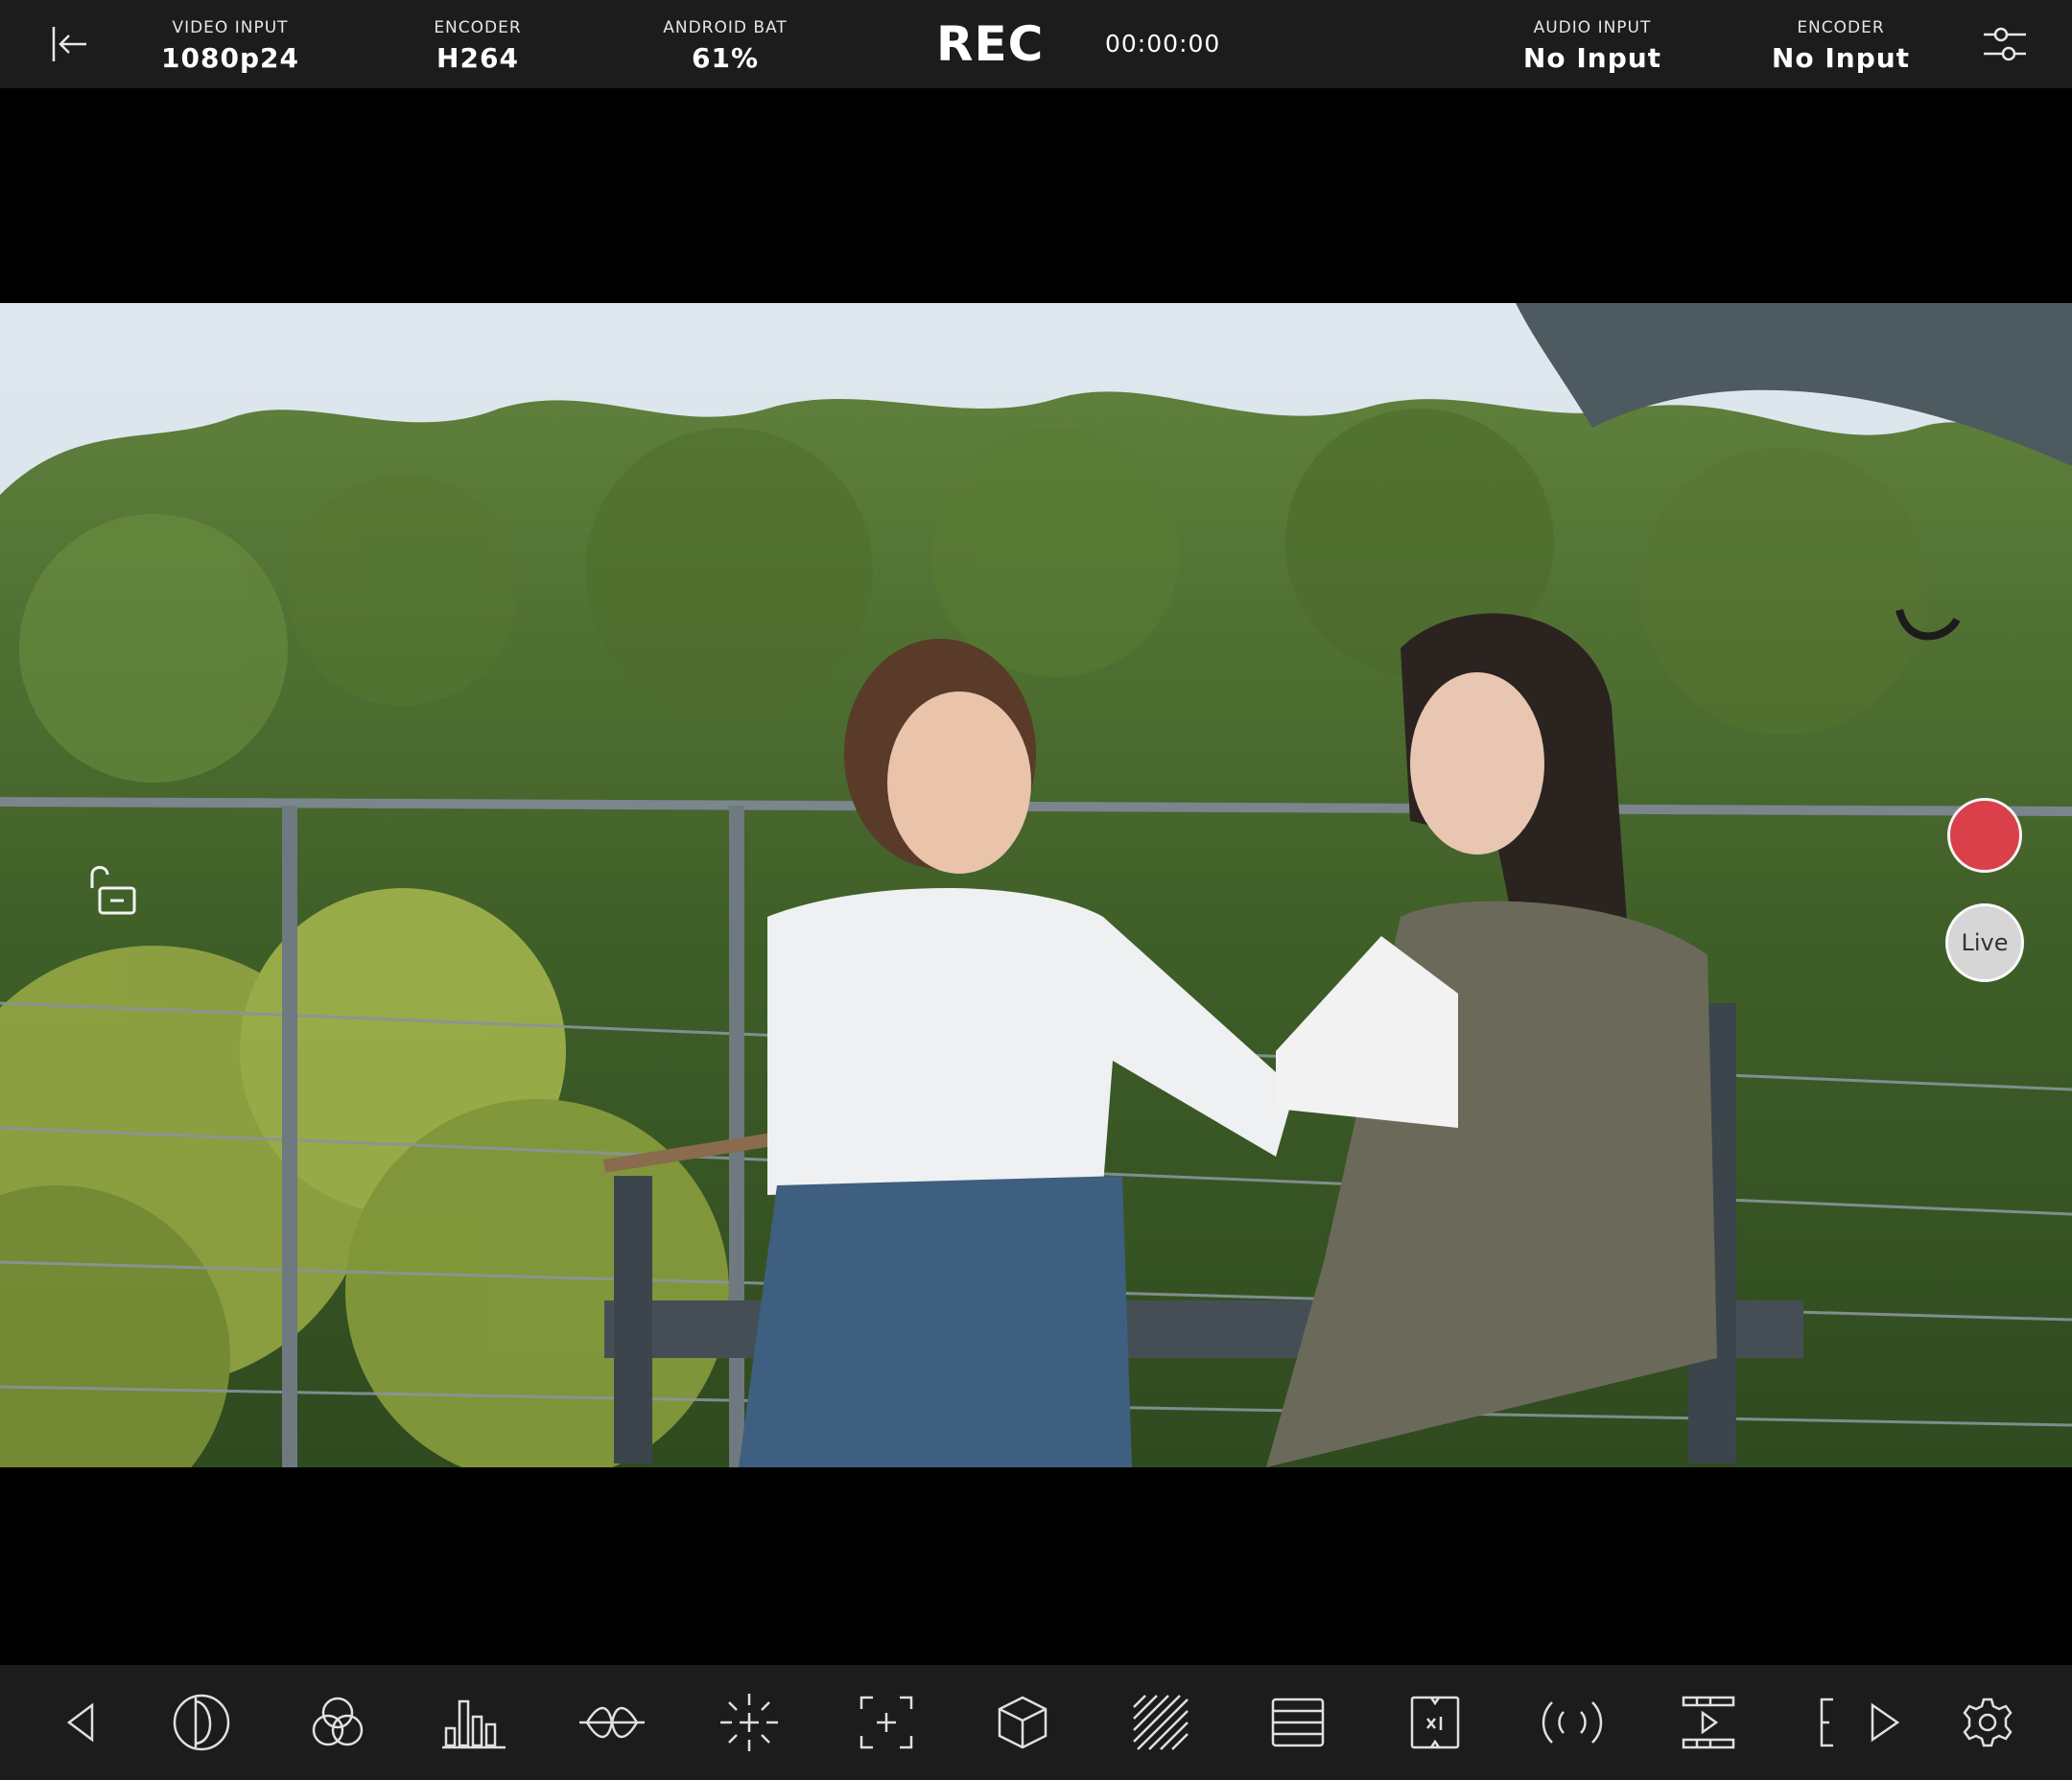 This screenshot has height=1780, width=2072. What do you see at coordinates (230, 58) in the screenshot?
I see `video-input-value: 1080p24` at bounding box center [230, 58].